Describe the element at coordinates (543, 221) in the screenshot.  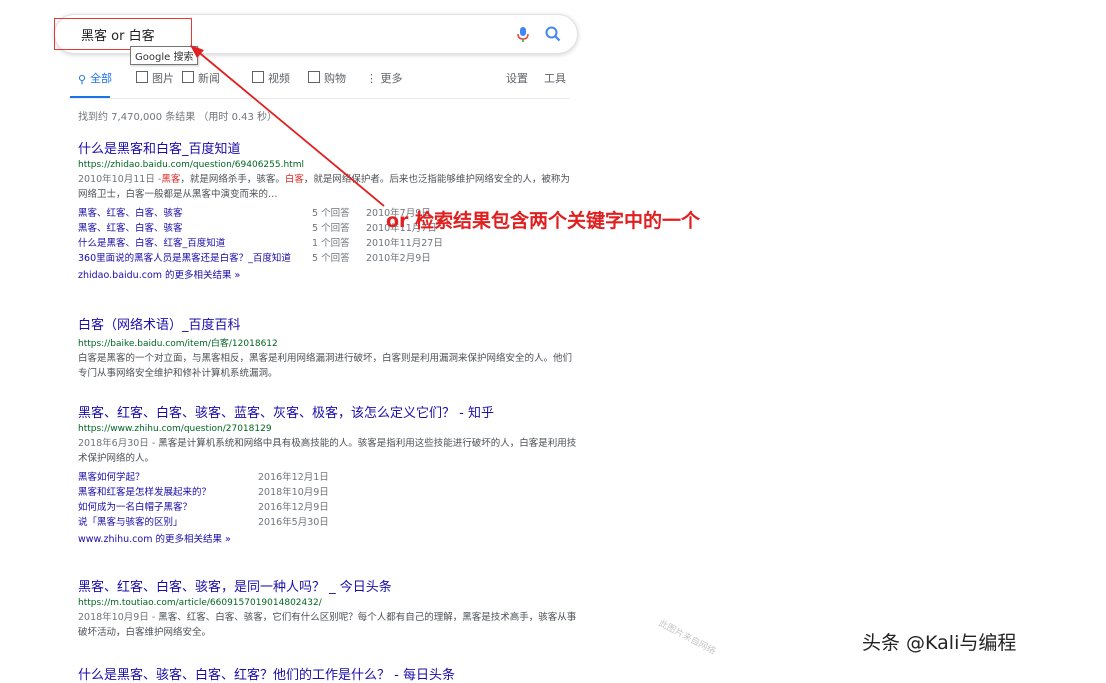
I see `annotation-text: or 检索结果包含两个关键字中的一个` at that location.